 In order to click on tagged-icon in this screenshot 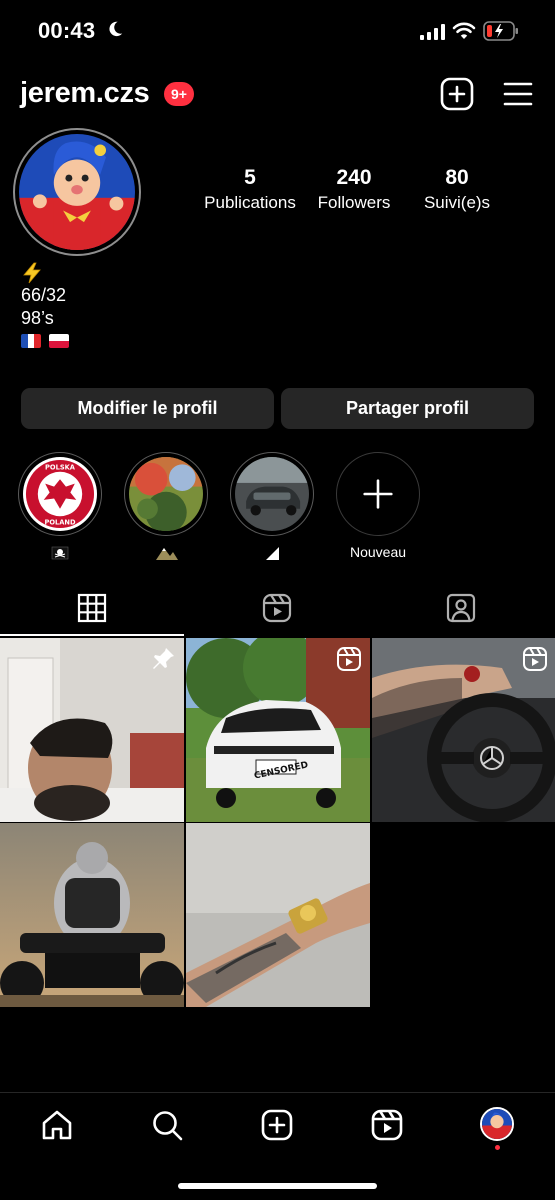, I will do `click(461, 608)`.